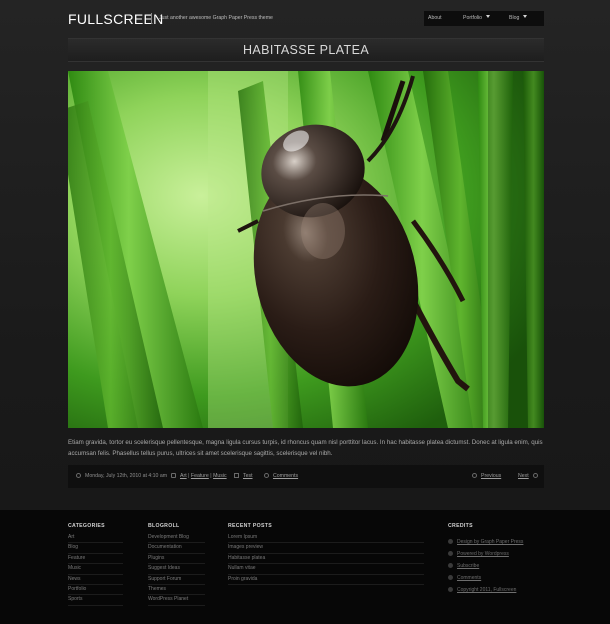 This screenshot has height=624, width=610. What do you see at coordinates (326, 538) in the screenshot?
I see `footer-link: Lorem Ipsum` at bounding box center [326, 538].